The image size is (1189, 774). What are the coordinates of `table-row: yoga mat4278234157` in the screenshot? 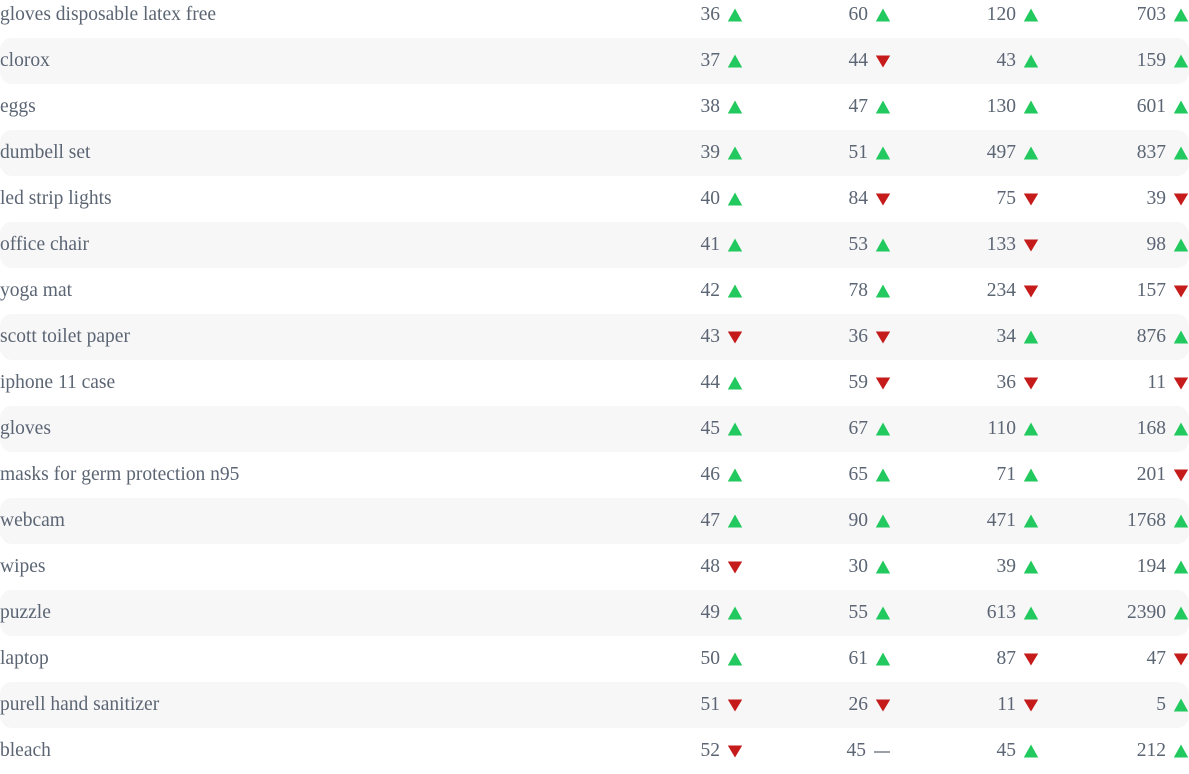 It's located at (594, 291).